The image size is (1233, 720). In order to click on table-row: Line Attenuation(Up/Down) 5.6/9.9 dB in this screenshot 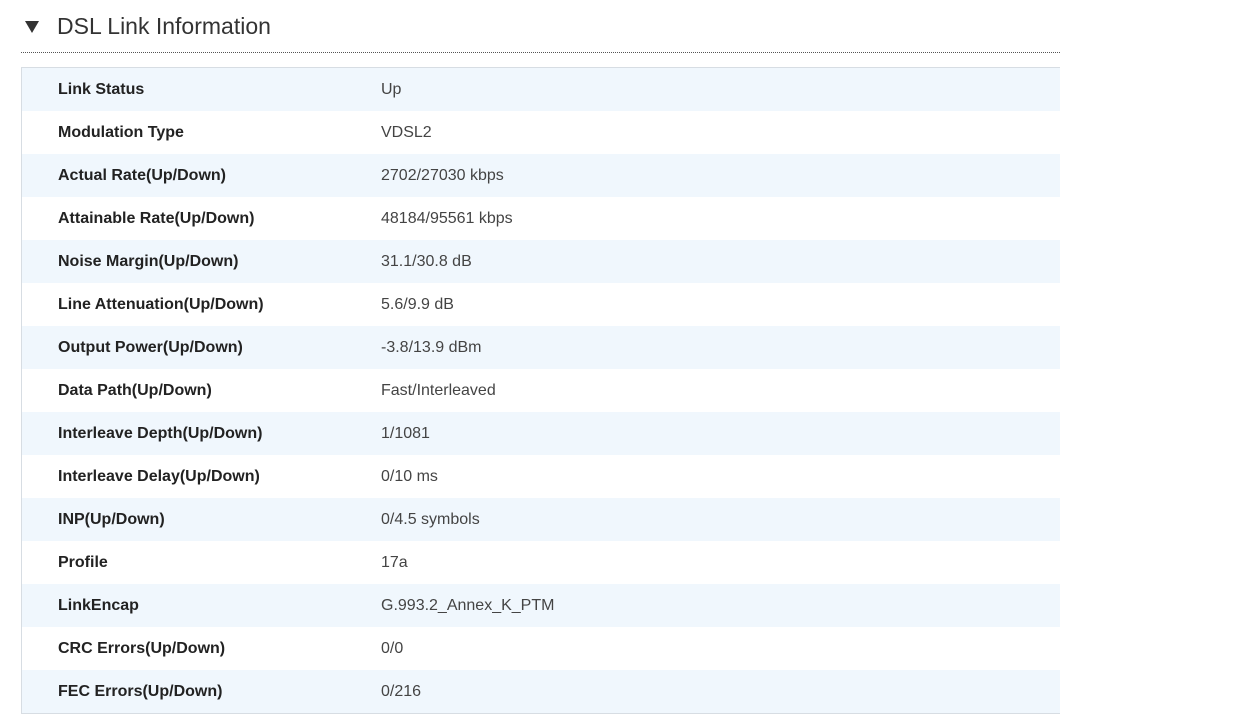, I will do `click(541, 304)`.